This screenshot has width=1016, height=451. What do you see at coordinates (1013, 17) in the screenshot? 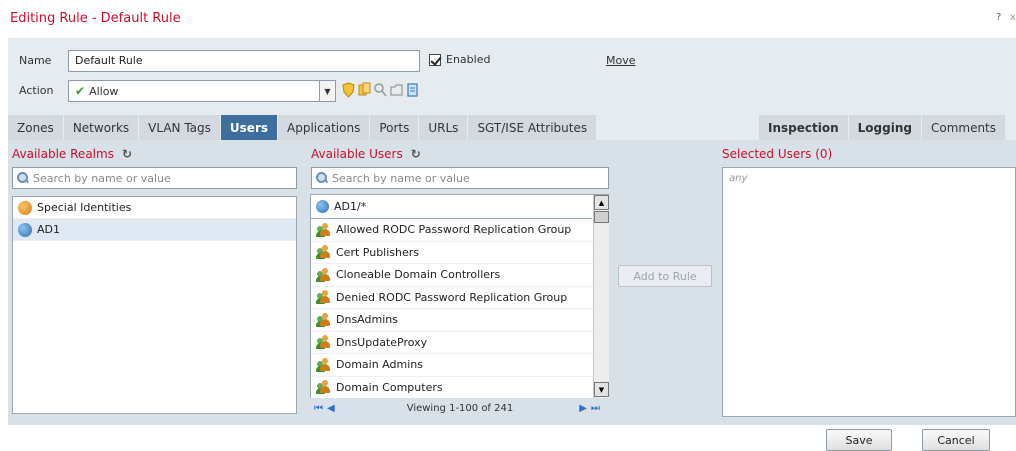
I see `close-icon: x` at bounding box center [1013, 17].